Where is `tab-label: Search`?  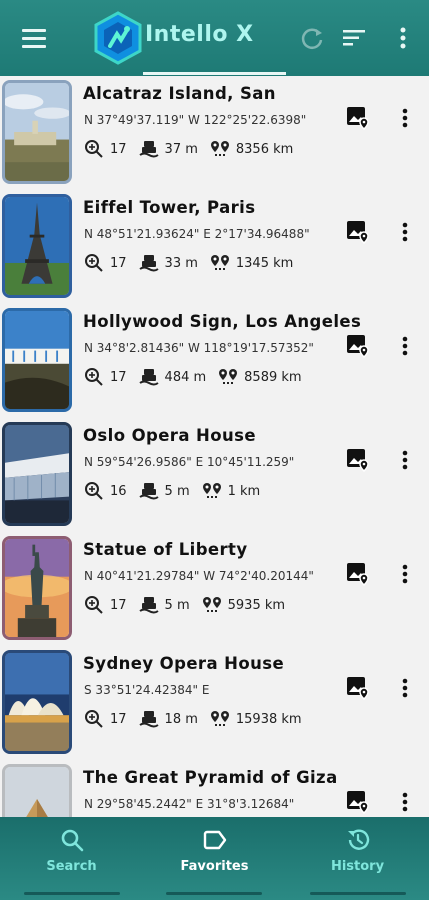
tab-label: Search is located at coordinates (71, 866).